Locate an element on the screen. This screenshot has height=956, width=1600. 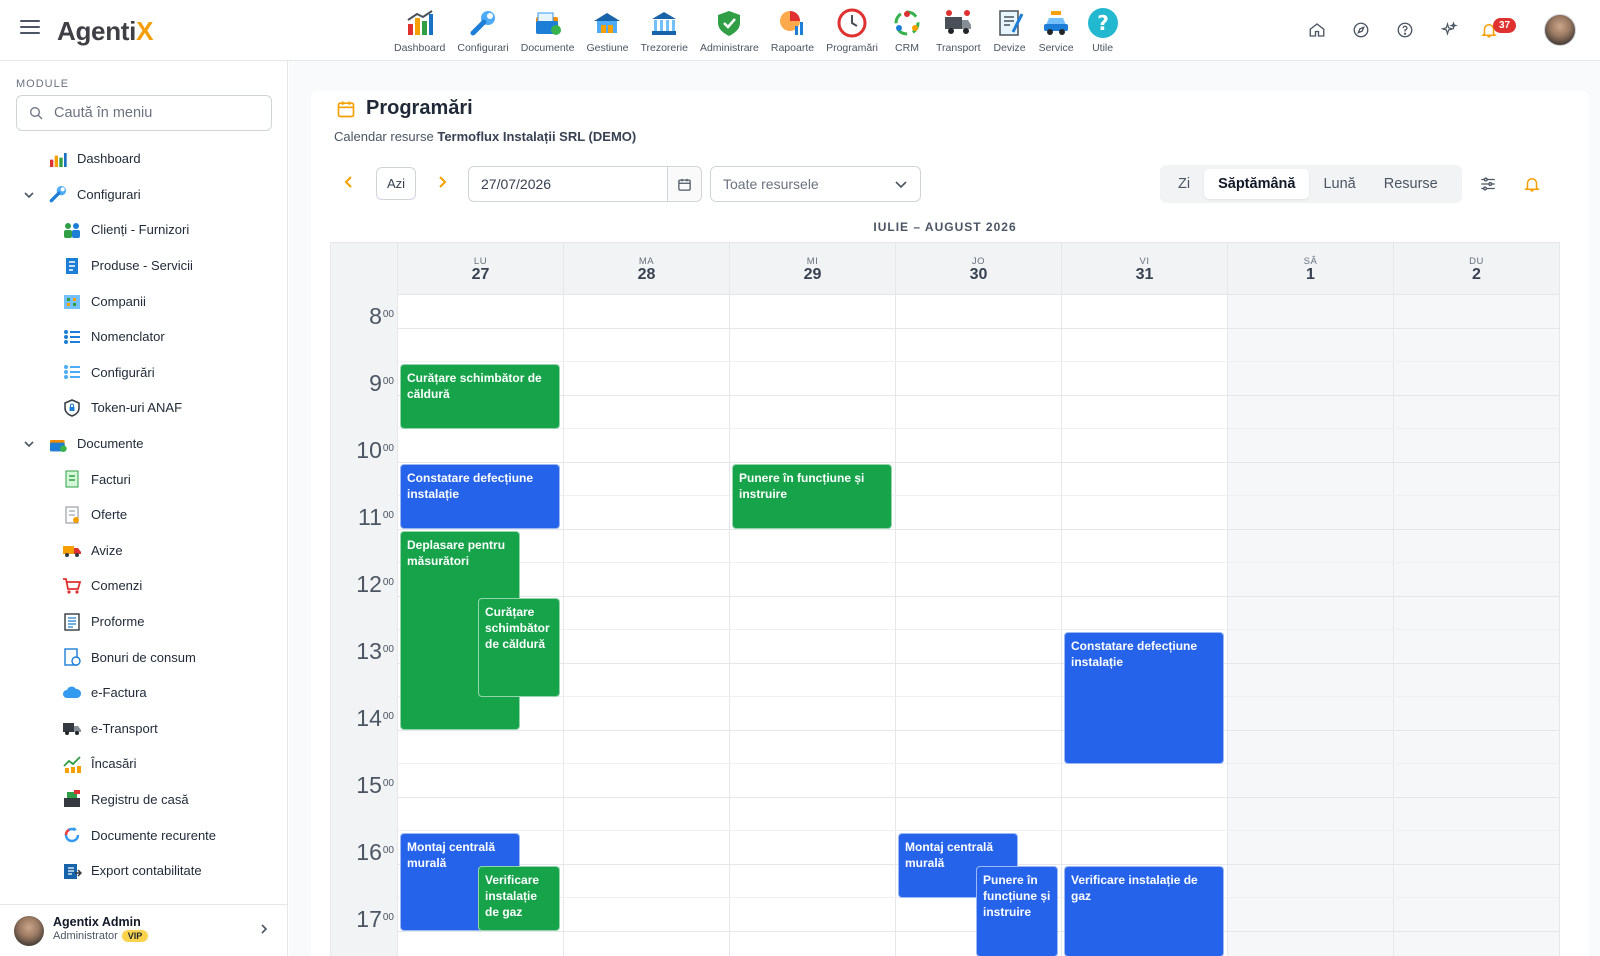
sidebar-item-dashboard: Dashboard is located at coordinates (144, 159).